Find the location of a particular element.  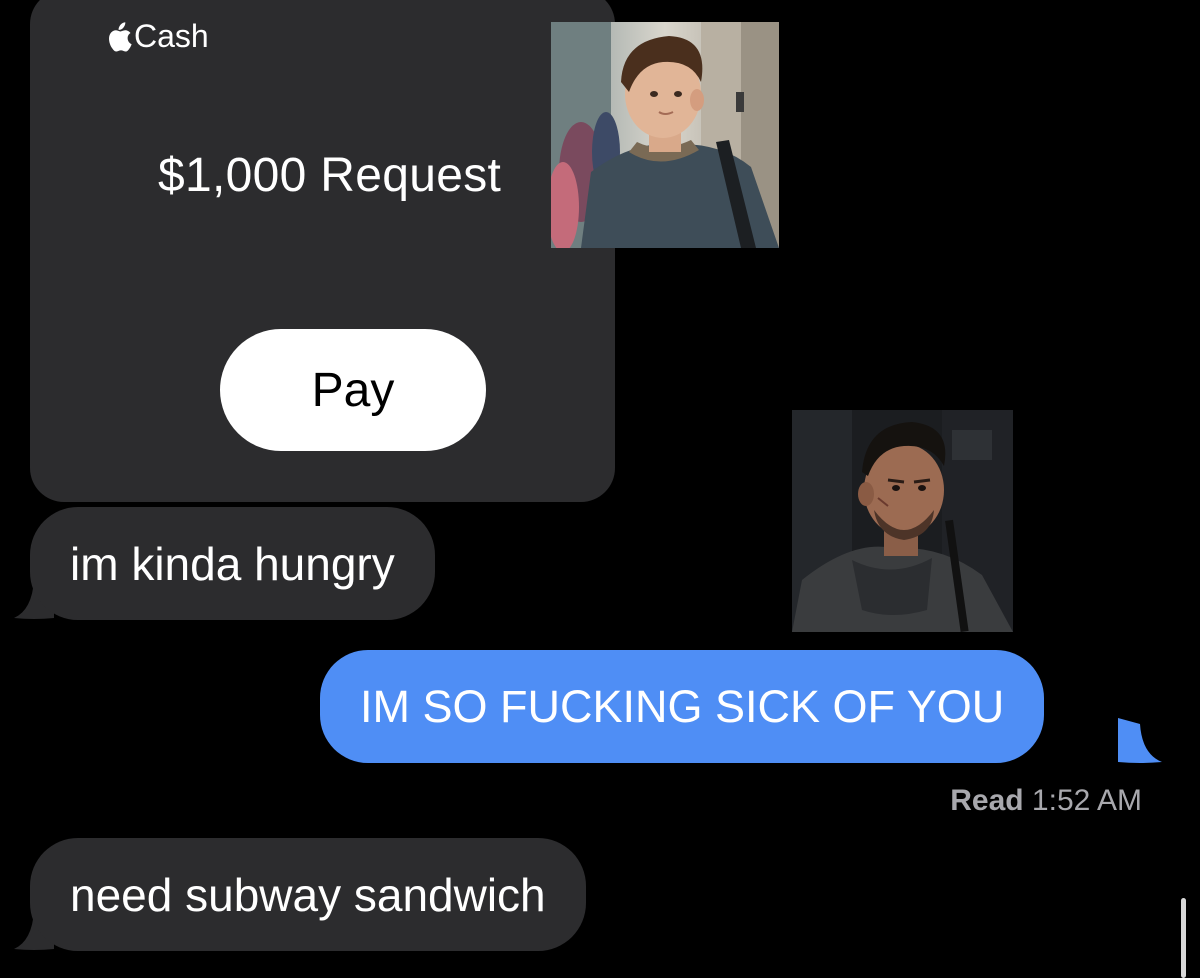

apple-cash-brand: Cash is located at coordinates (157, 36).